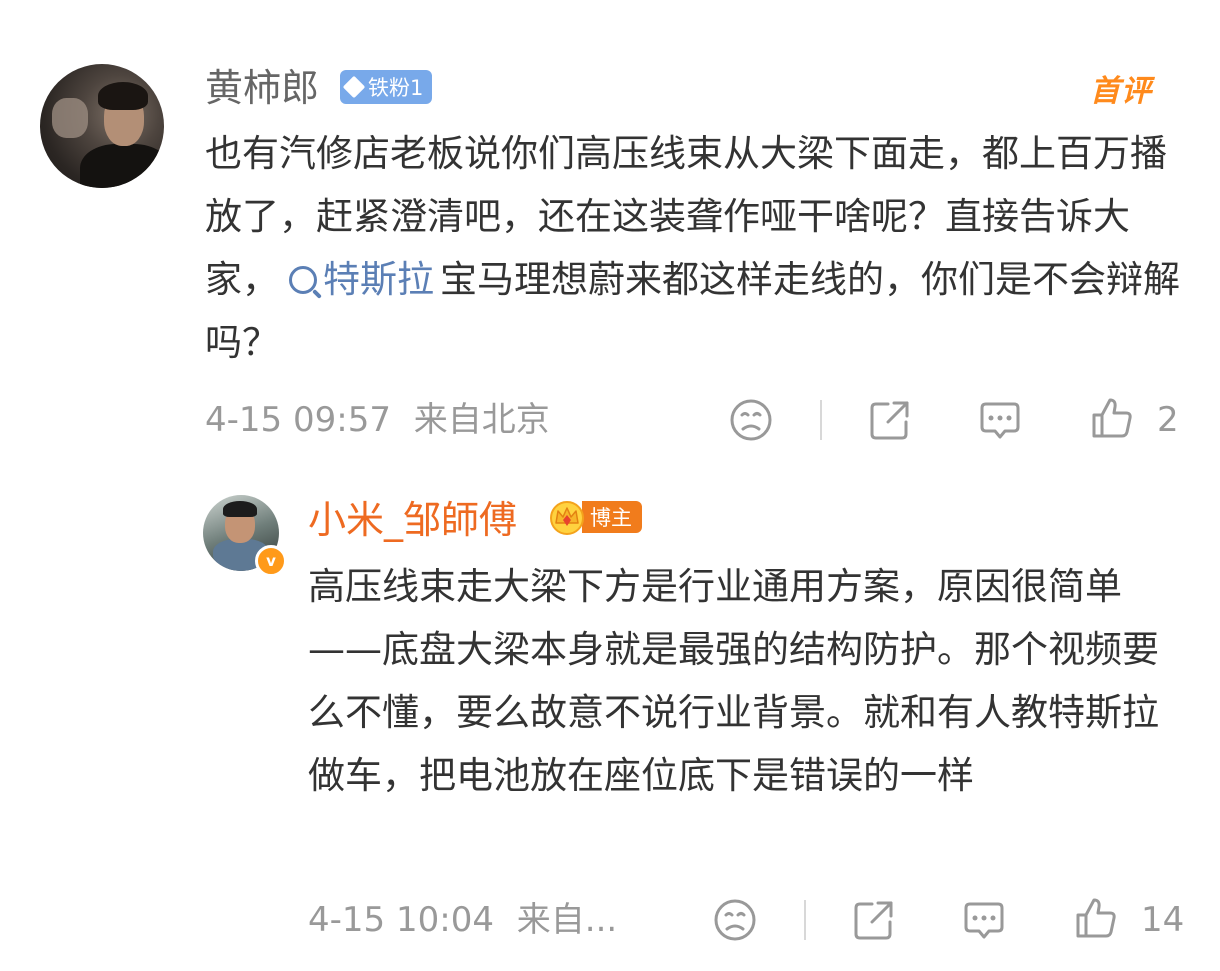 The image size is (1220, 971). What do you see at coordinates (122, 166) in the screenshot?
I see `avatar-body` at bounding box center [122, 166].